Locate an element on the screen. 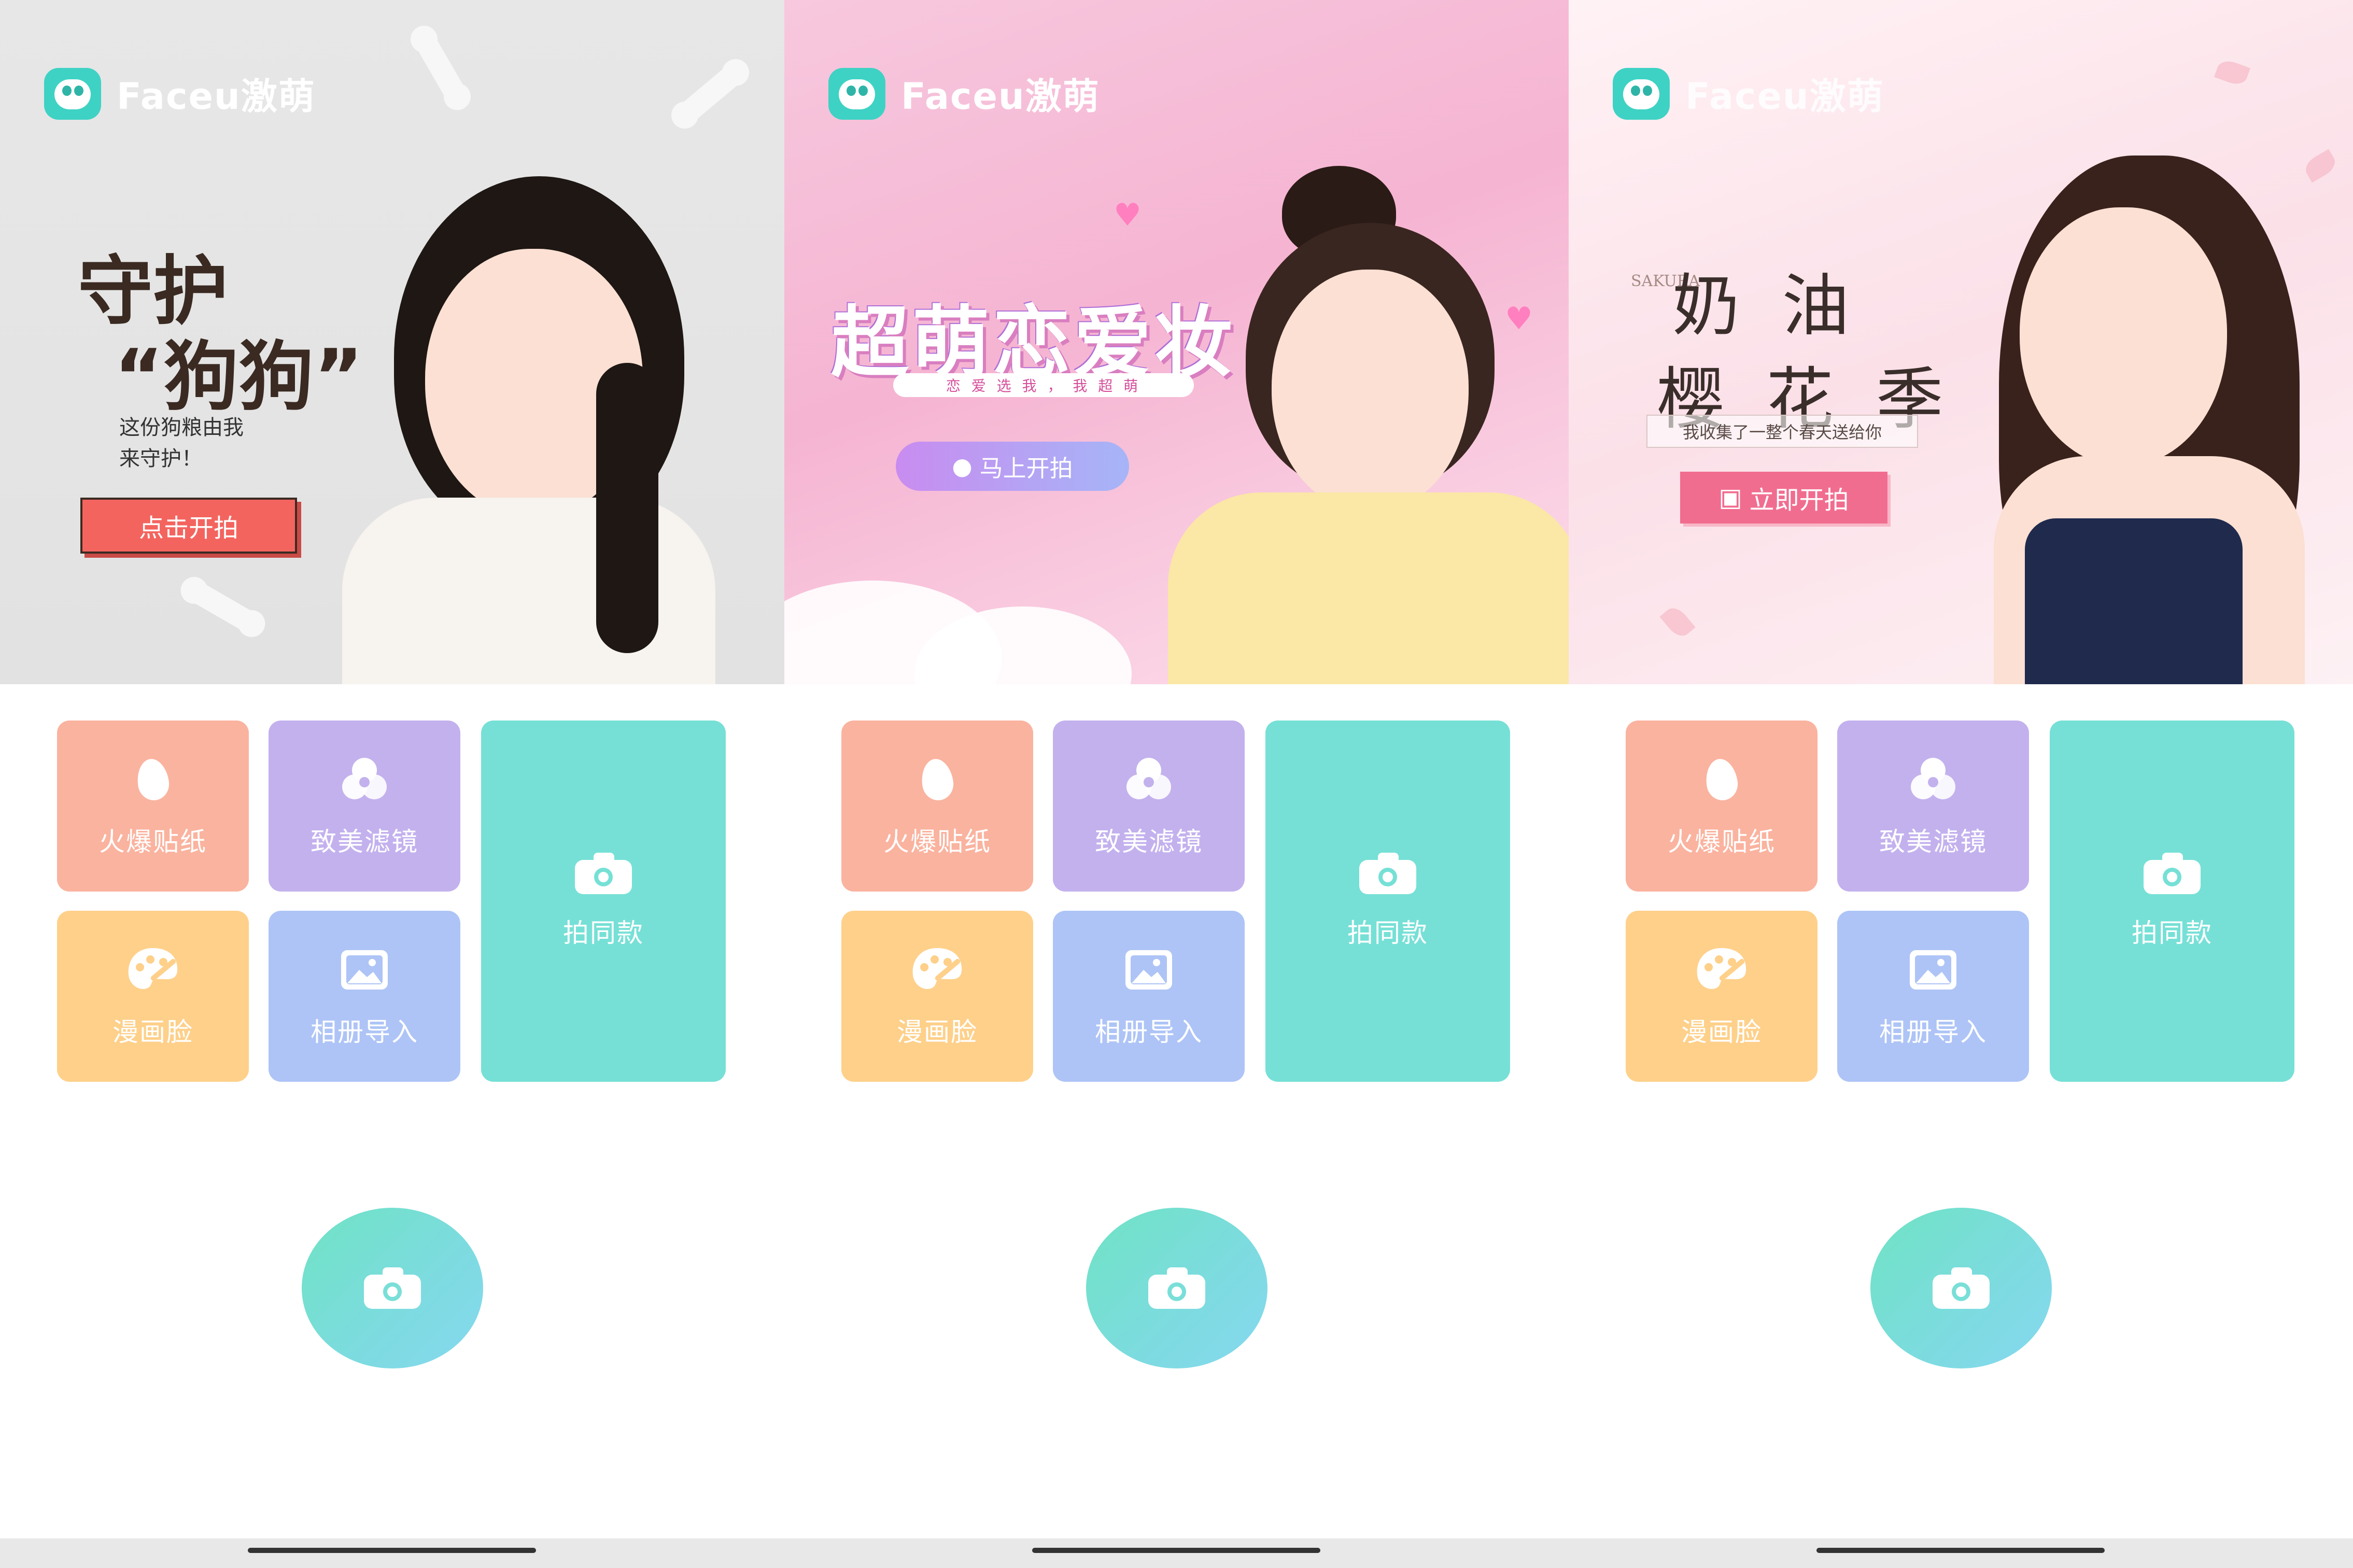 This screenshot has height=1568, width=2353. banner-guard-dog: Faceu激萌 守护 “狗狗” 这份狗粮由我 来守护！ 点击开拍 is located at coordinates (392, 342).